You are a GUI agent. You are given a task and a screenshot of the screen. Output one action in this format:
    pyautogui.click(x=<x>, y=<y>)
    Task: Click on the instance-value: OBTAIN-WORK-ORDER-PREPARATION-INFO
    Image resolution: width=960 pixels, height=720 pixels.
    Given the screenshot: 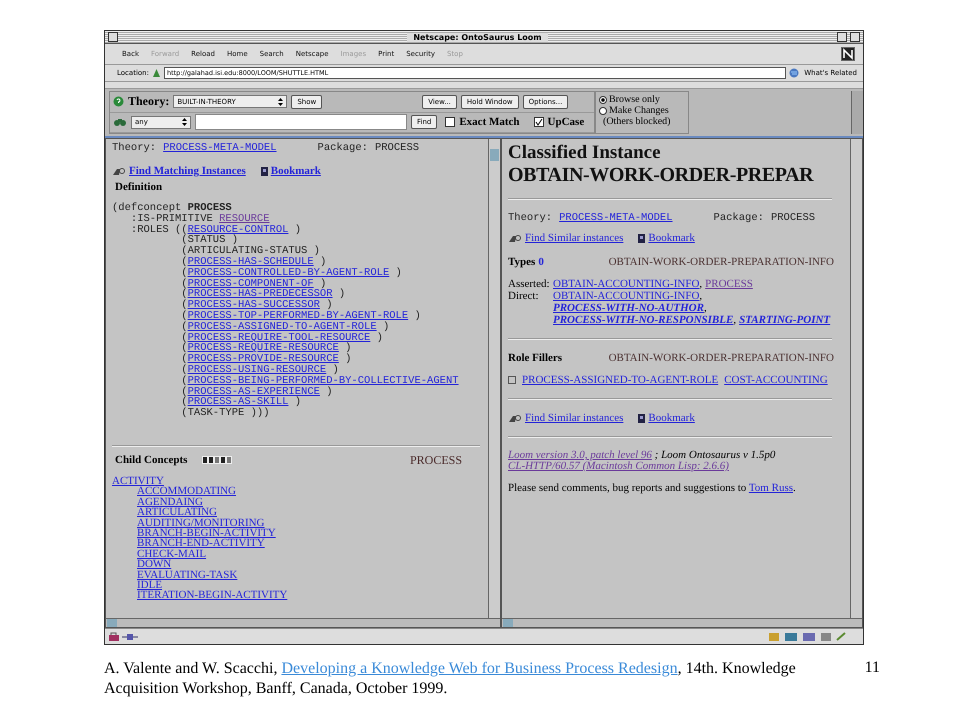 What is the action you would take?
    pyautogui.click(x=721, y=262)
    